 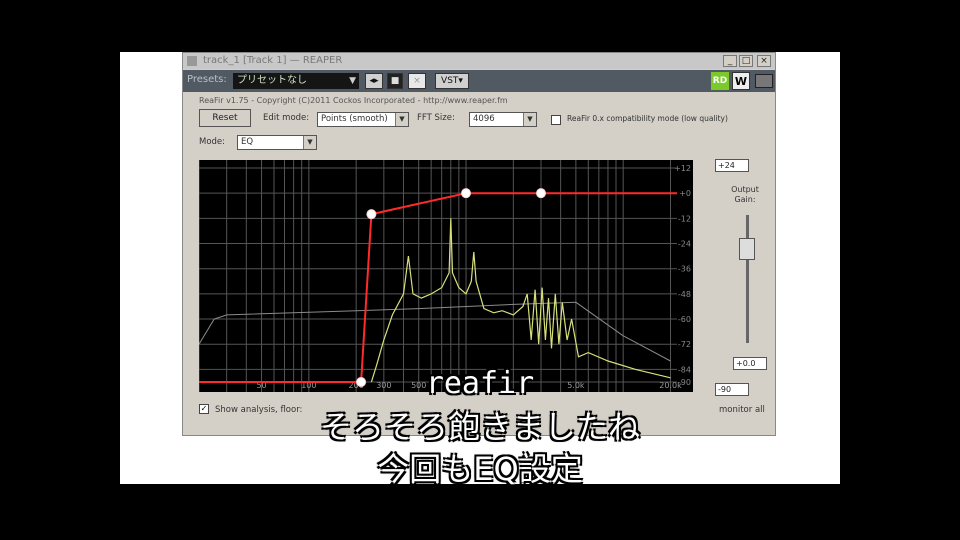 I want to click on preset-nav-button: ◂▸, so click(x=374, y=81).